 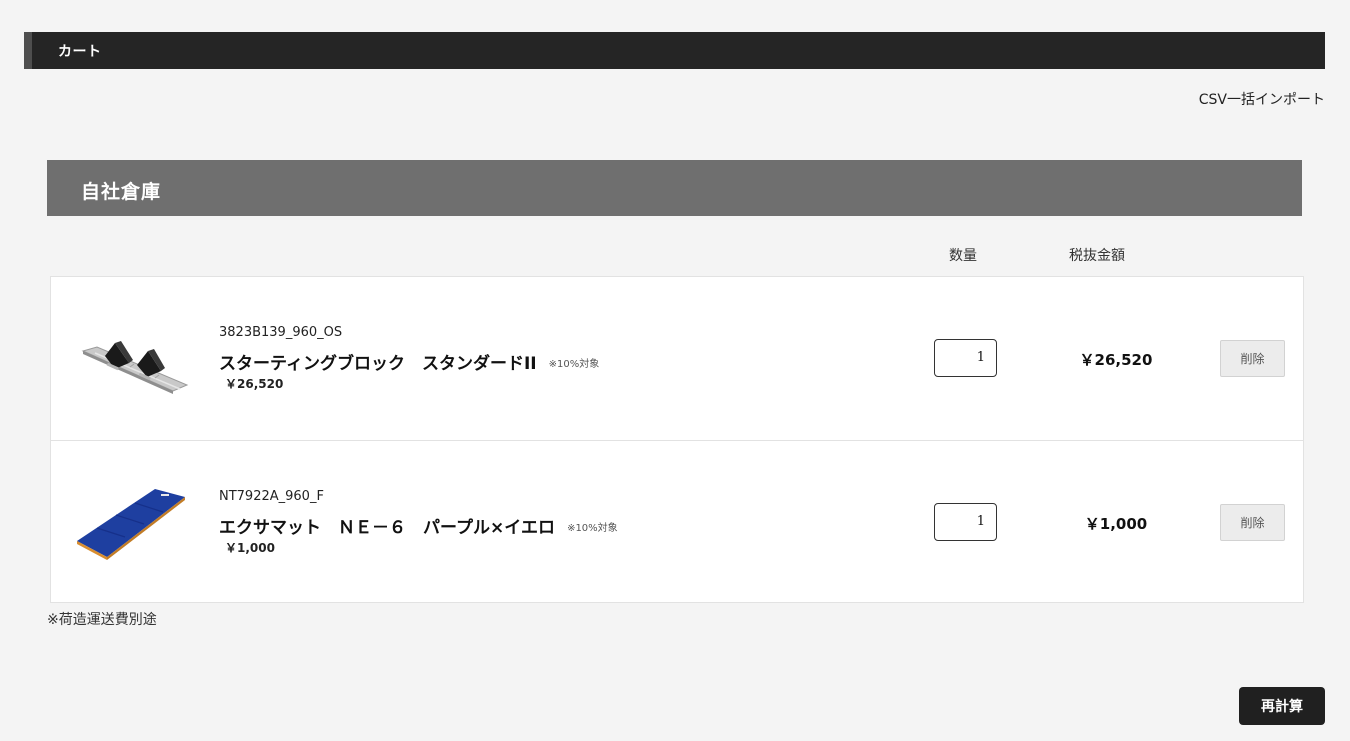 I want to click on warehouse-title: 自社倉庫, so click(x=121, y=192).